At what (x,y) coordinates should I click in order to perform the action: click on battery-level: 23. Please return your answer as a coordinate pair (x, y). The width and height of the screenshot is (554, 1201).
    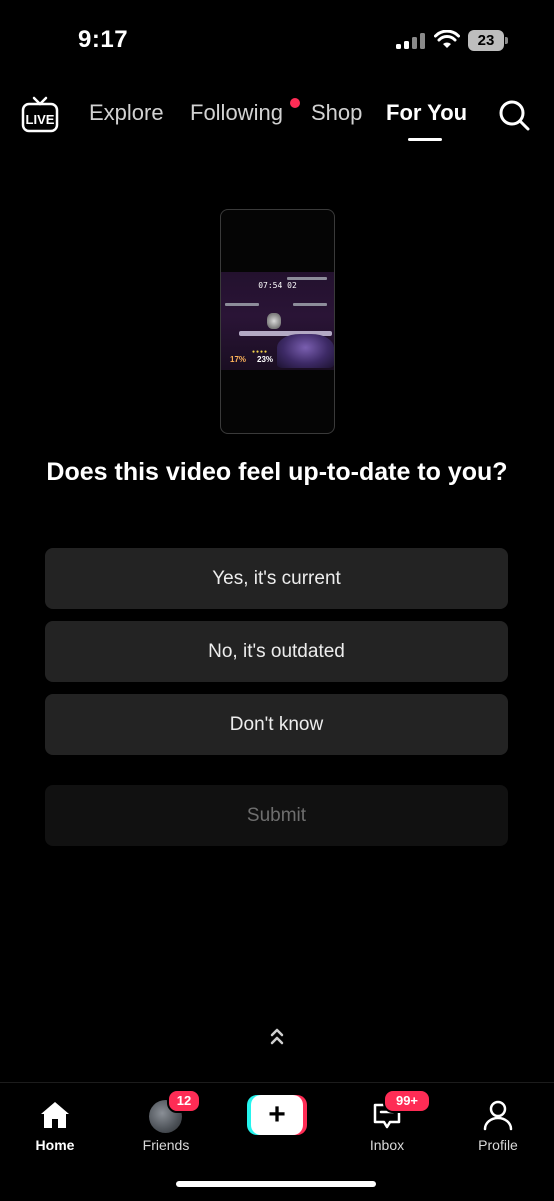
    Looking at the image, I should click on (486, 40).